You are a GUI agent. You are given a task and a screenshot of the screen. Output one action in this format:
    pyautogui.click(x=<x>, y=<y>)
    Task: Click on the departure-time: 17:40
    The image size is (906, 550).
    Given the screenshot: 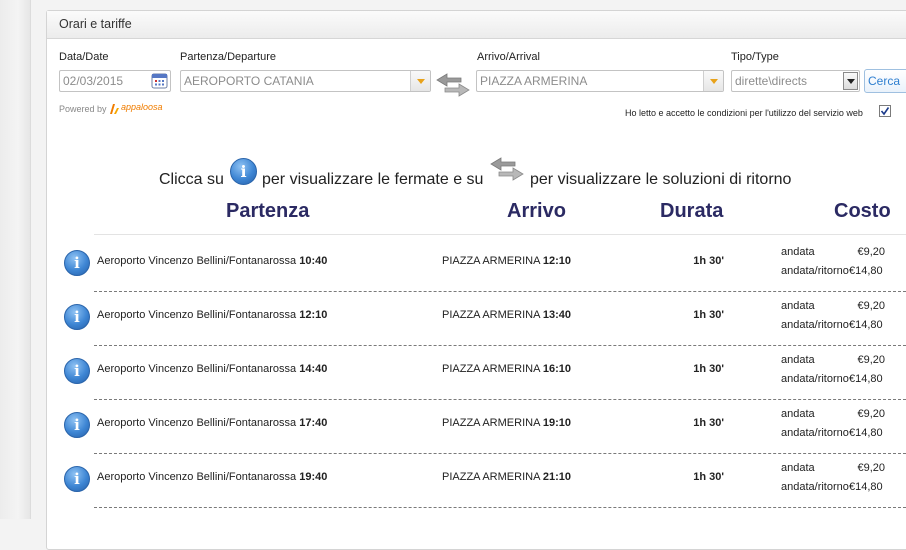 What is the action you would take?
    pyautogui.click(x=313, y=423)
    